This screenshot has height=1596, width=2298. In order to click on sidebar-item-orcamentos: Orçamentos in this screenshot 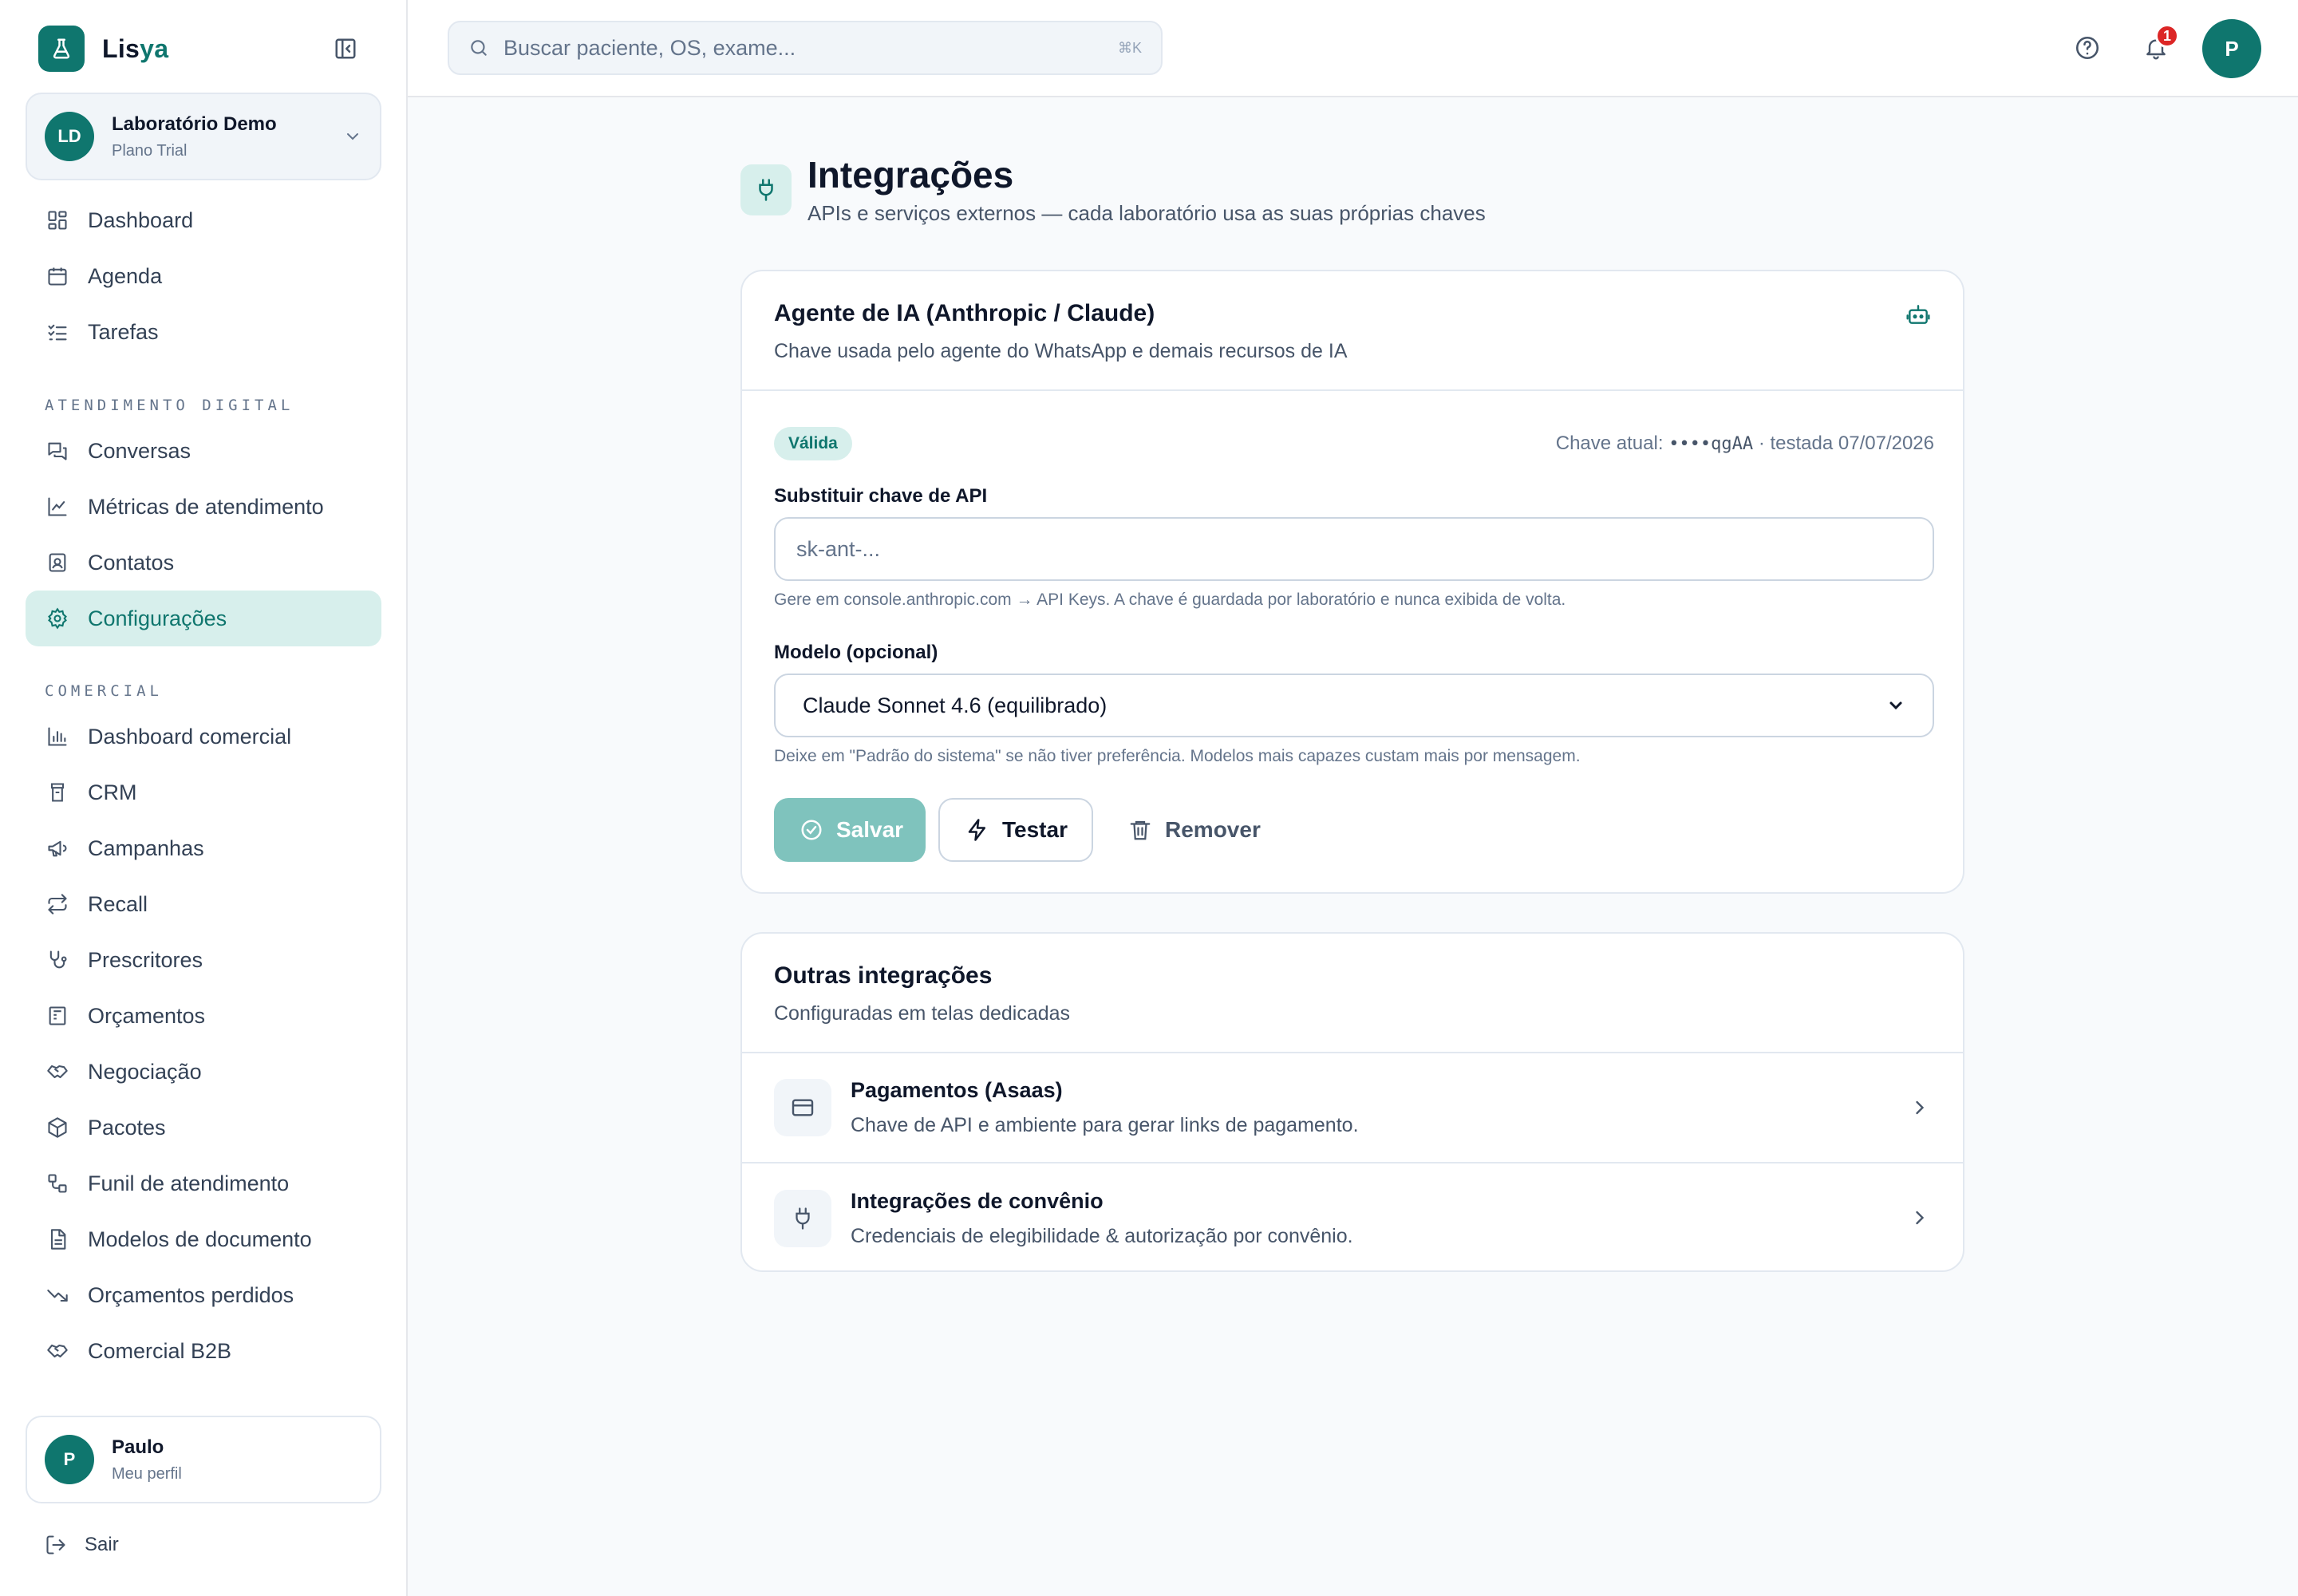, I will do `click(204, 1016)`.